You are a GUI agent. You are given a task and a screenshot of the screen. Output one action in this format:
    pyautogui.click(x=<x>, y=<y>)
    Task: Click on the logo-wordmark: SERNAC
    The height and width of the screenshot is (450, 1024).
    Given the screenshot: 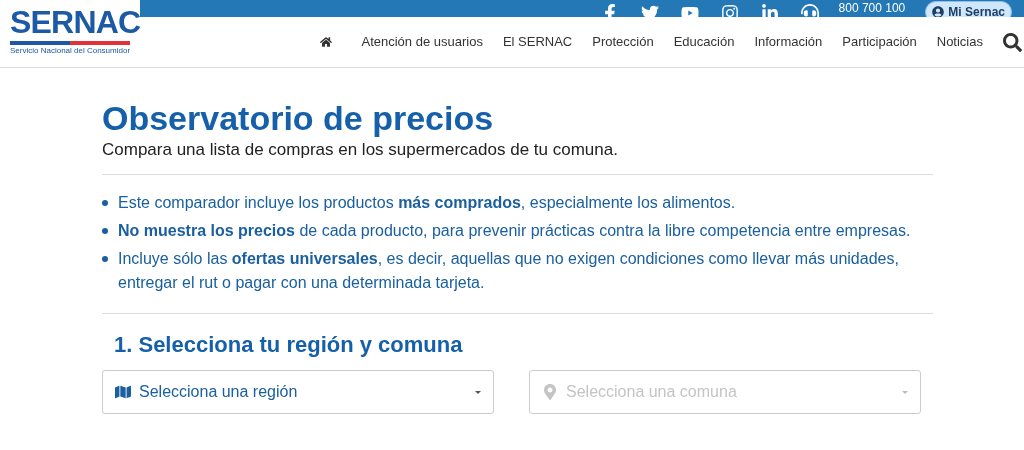 What is the action you would take?
    pyautogui.click(x=75, y=22)
    